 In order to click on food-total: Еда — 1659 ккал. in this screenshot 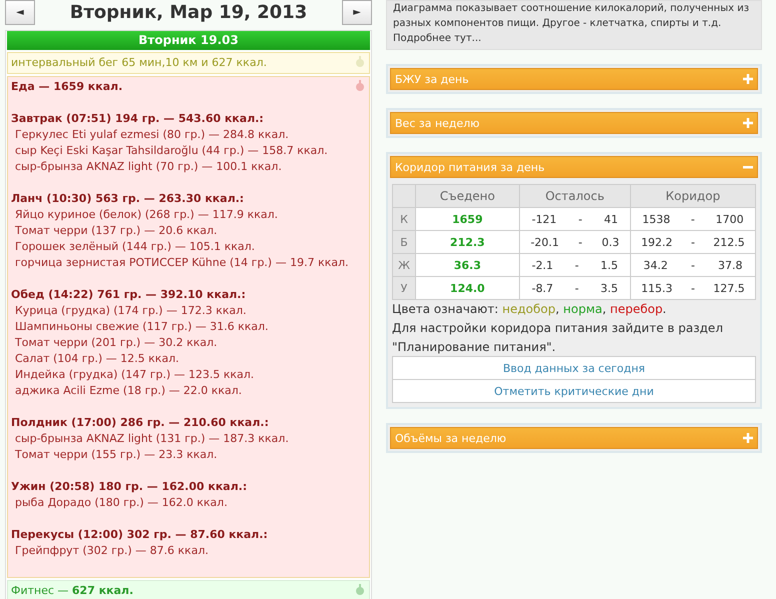, I will do `click(67, 87)`.